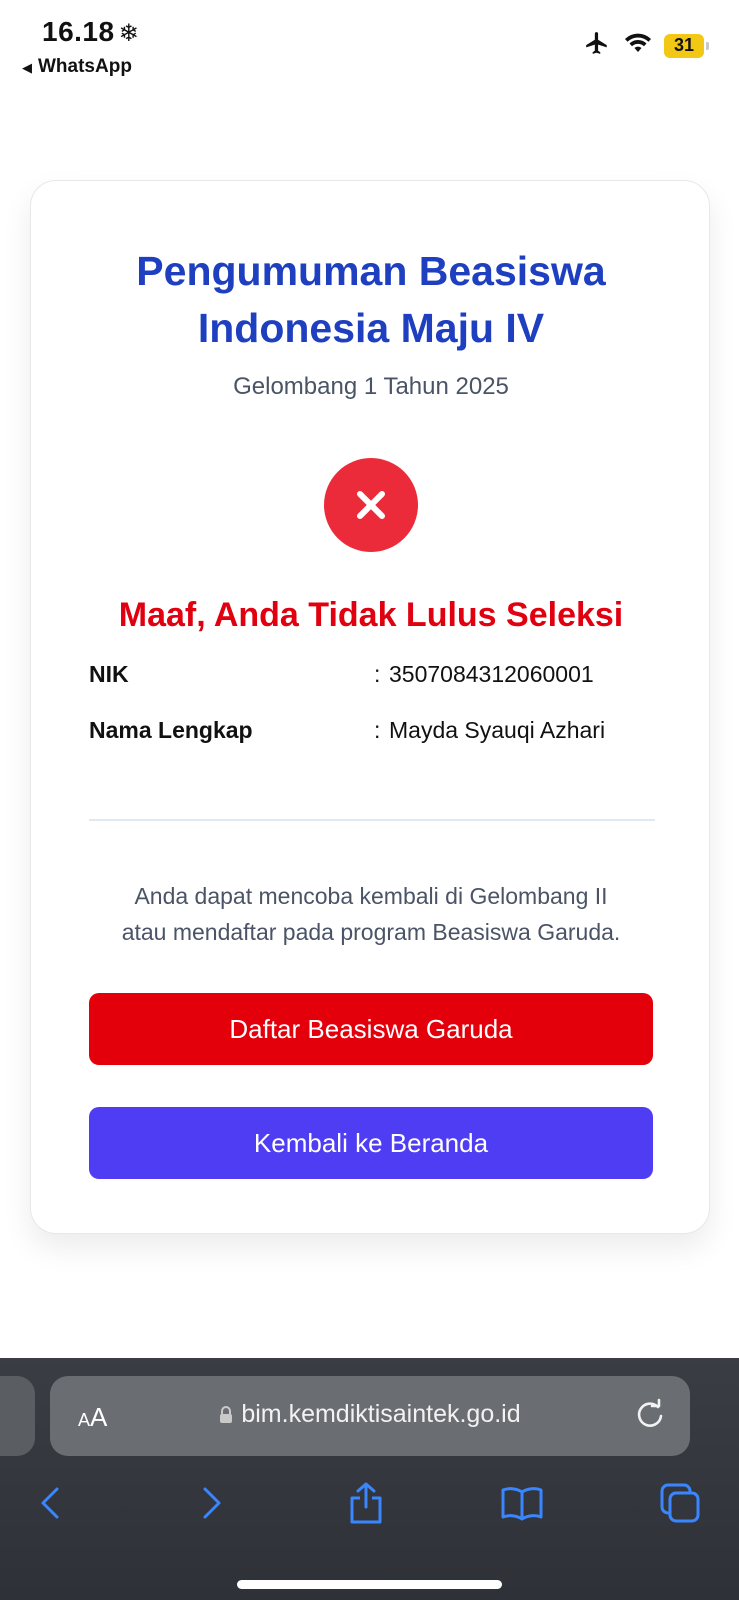 This screenshot has height=1600, width=739. Describe the element at coordinates (497, 730) in the screenshot. I see `name-value: Mayda Syauqi Azhari` at that location.